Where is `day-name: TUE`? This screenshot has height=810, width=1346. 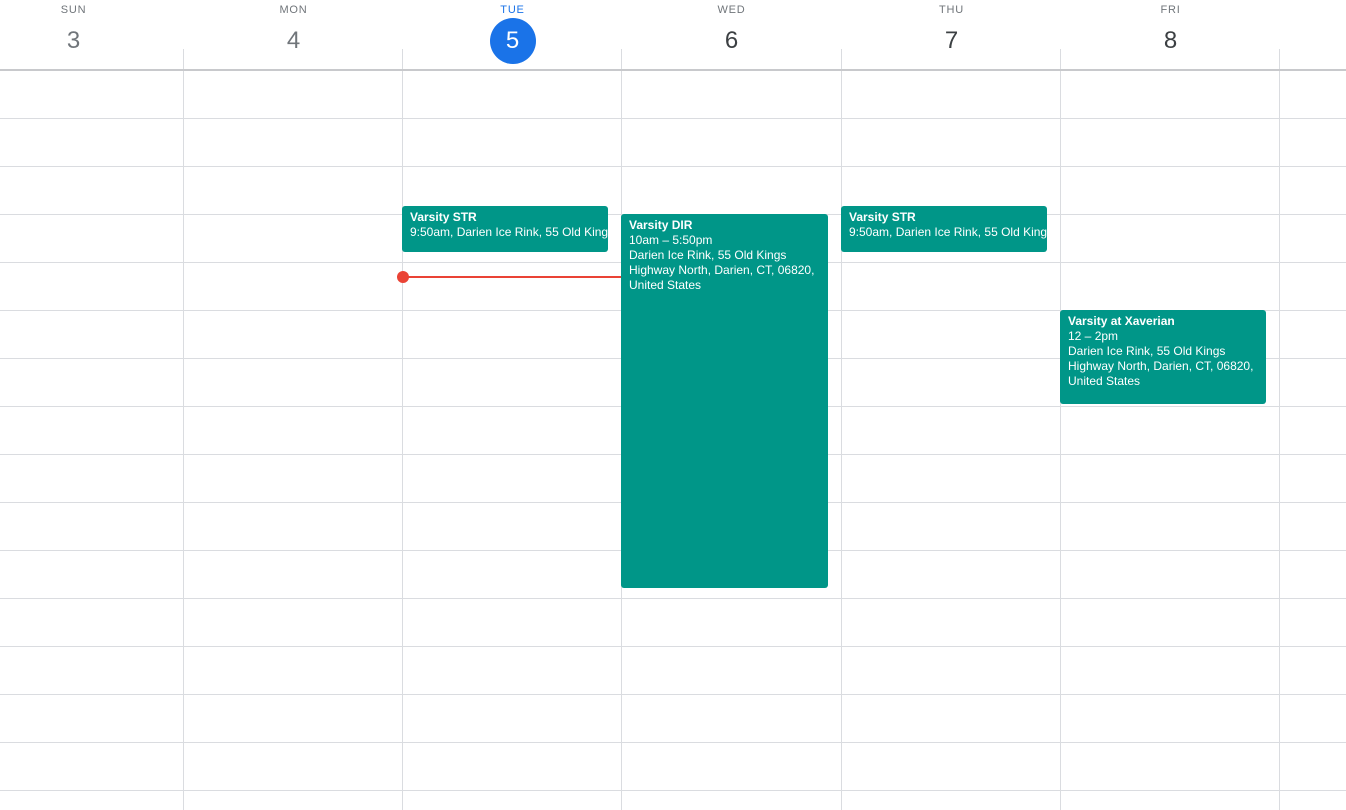 day-name: TUE is located at coordinates (512, 10).